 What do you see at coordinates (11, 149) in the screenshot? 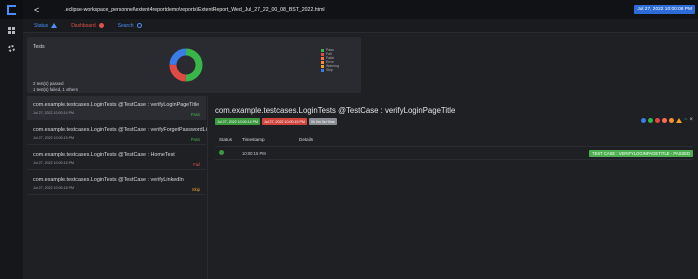
I see `left-nav` at bounding box center [11, 149].